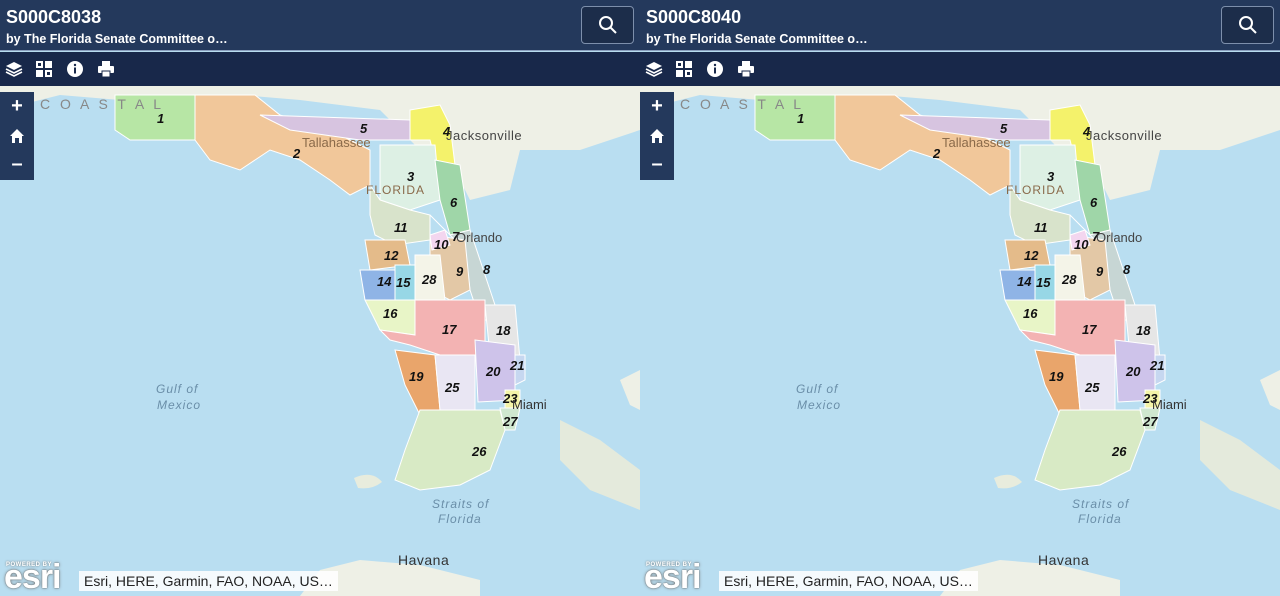 The width and height of the screenshot is (1280, 596). I want to click on map-title: S000C8040, so click(694, 17).